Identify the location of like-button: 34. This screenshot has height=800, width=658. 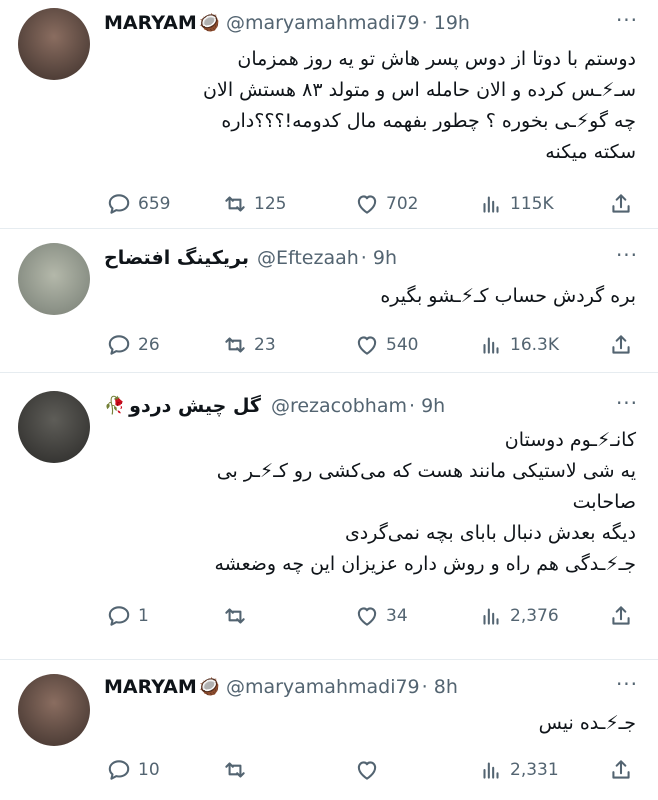
(381, 616).